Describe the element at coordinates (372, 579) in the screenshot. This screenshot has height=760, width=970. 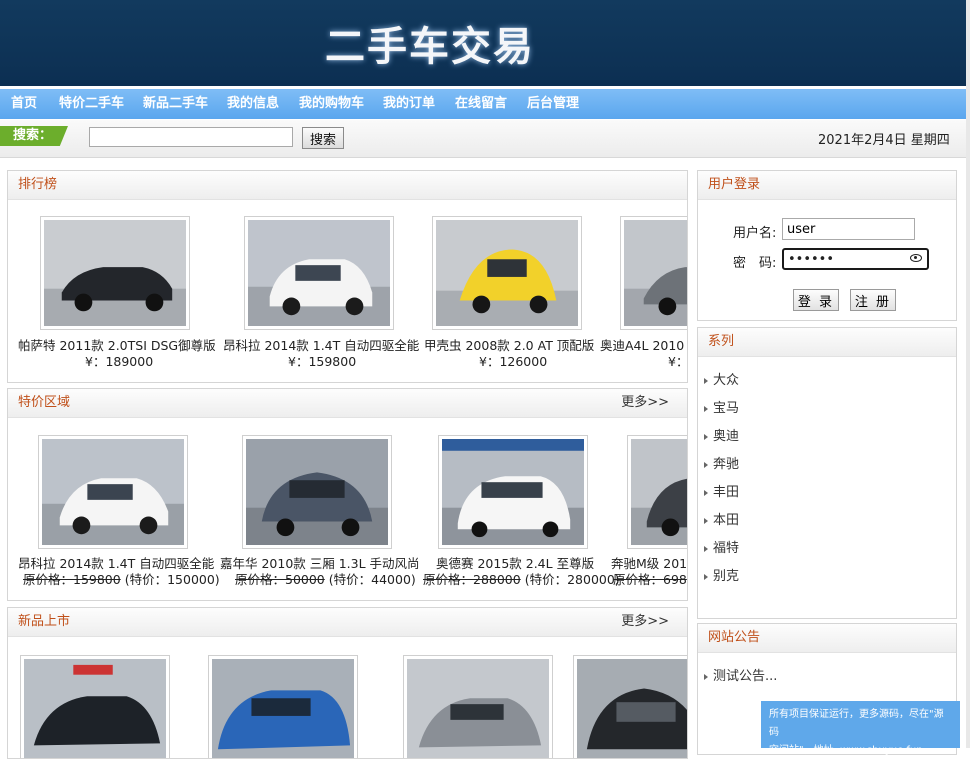
I see `sale-price: (特价：44000)` at that location.